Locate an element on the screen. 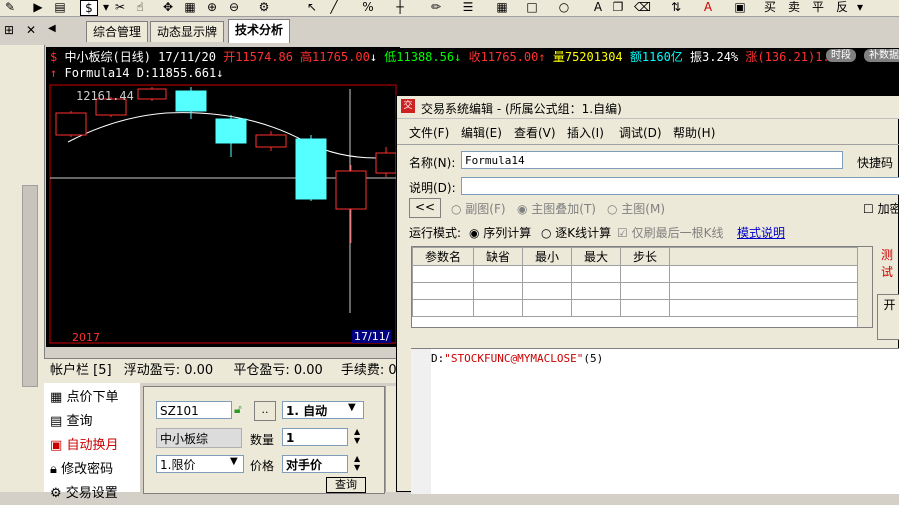 Image resolution: width=899 pixels, height=505 pixels. radio-sub-chart: ○ 副图(F) is located at coordinates (478, 208).